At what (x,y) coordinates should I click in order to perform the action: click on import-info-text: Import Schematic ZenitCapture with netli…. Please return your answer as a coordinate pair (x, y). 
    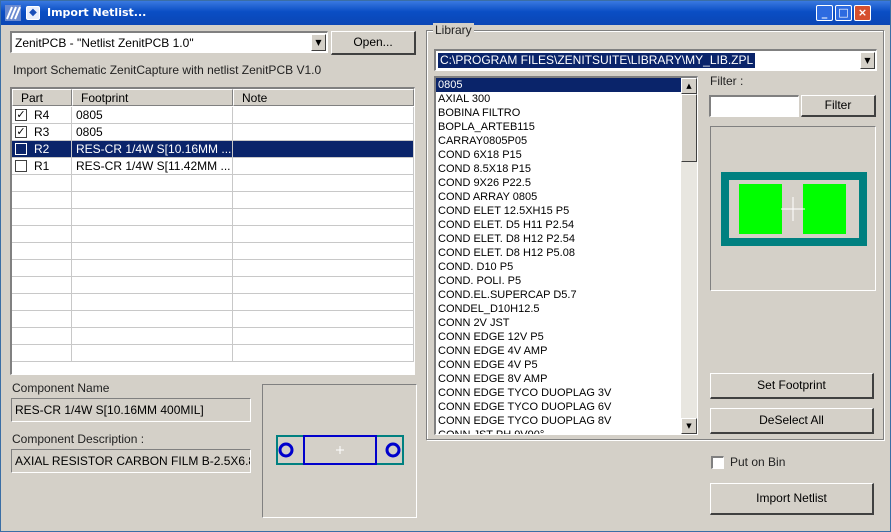
    Looking at the image, I should click on (167, 70).